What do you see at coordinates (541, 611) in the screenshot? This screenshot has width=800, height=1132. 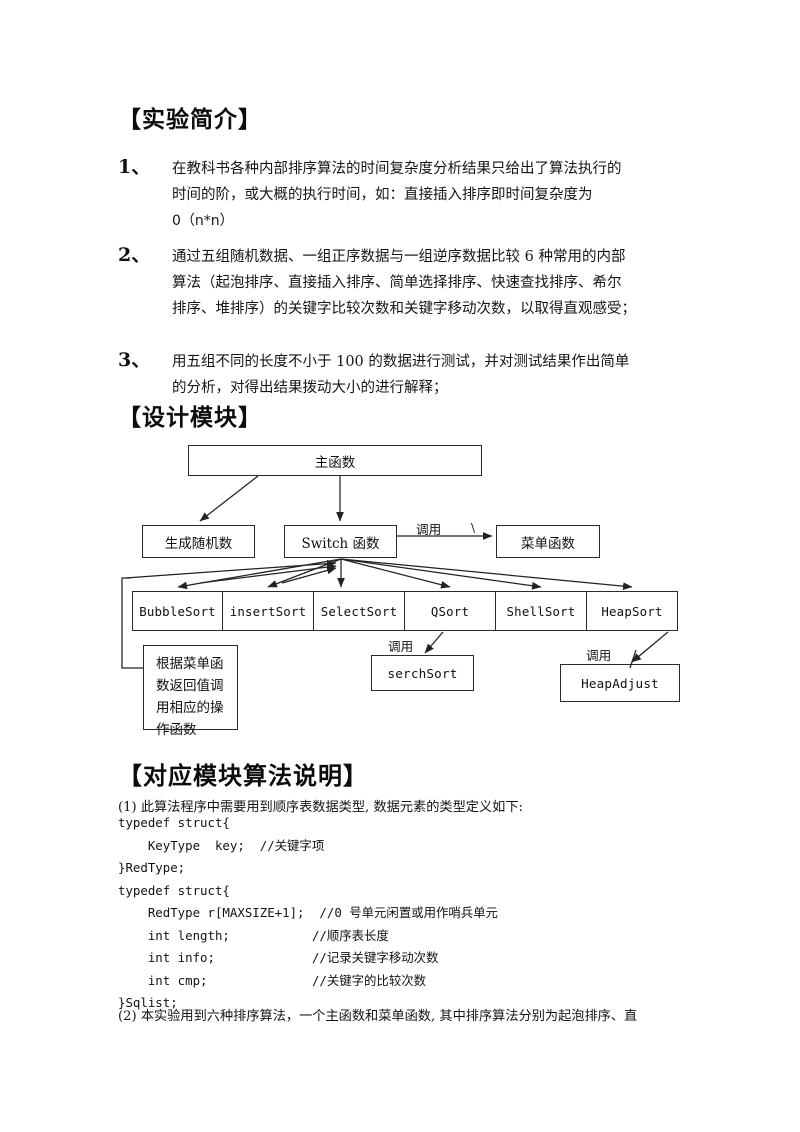 I see `flow-box-shellsort: ShellSort` at bounding box center [541, 611].